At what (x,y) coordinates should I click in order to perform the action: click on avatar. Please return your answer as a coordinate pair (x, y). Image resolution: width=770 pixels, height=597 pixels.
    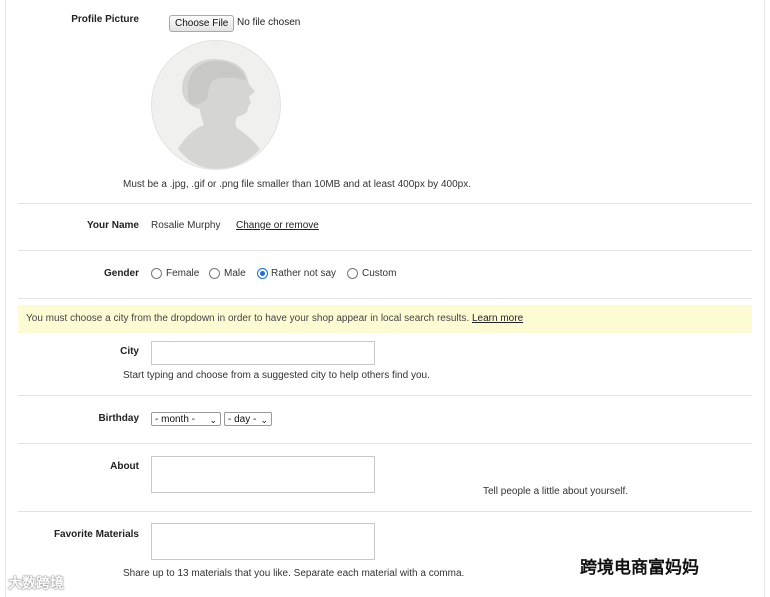
    Looking at the image, I should click on (216, 105).